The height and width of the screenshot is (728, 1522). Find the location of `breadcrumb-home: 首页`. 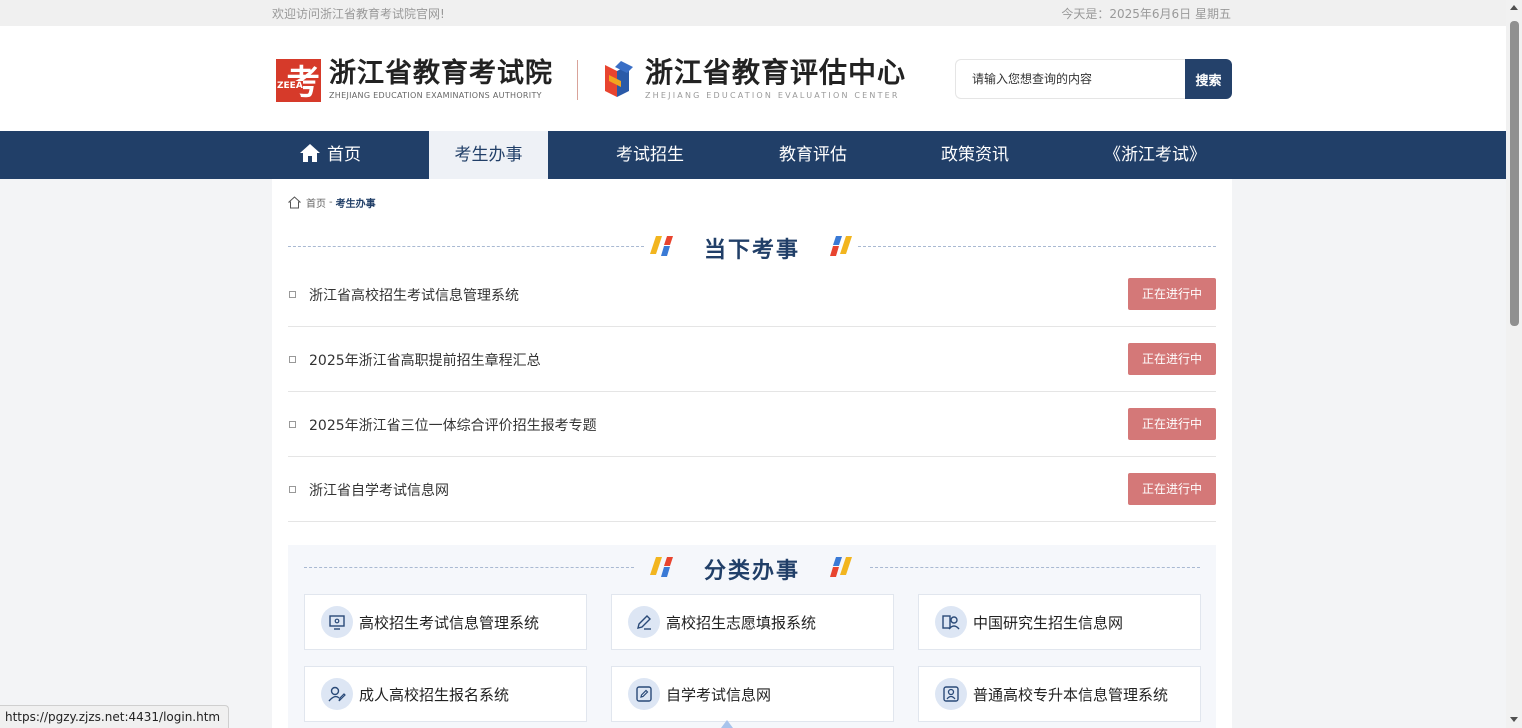

breadcrumb-home: 首页 is located at coordinates (316, 202).